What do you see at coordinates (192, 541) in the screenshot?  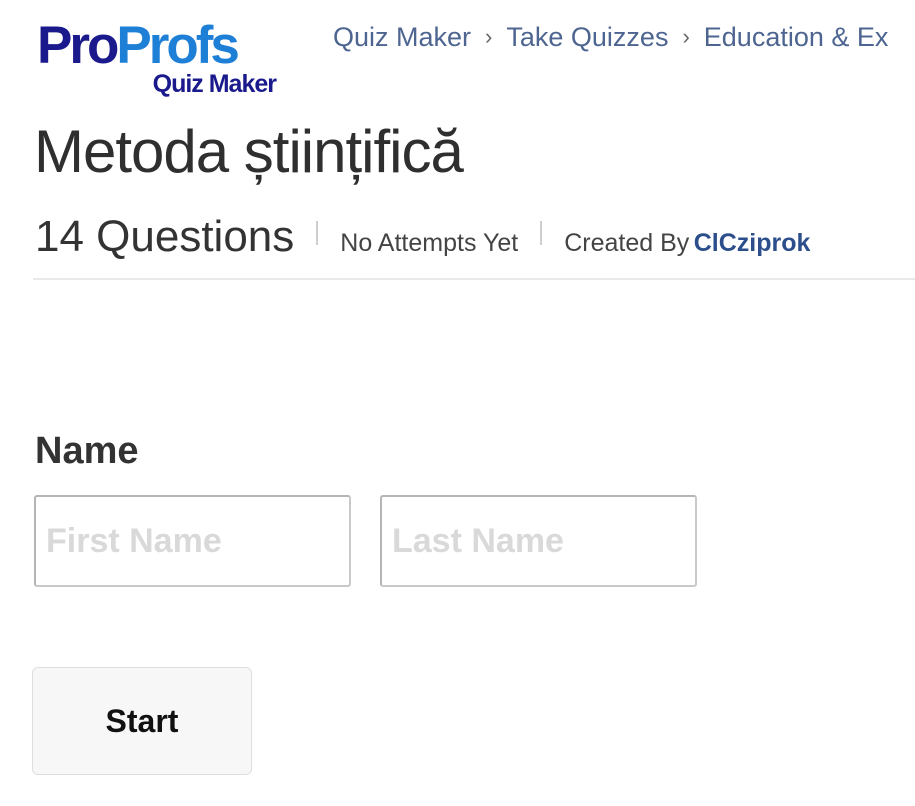 I see `first-name-input` at bounding box center [192, 541].